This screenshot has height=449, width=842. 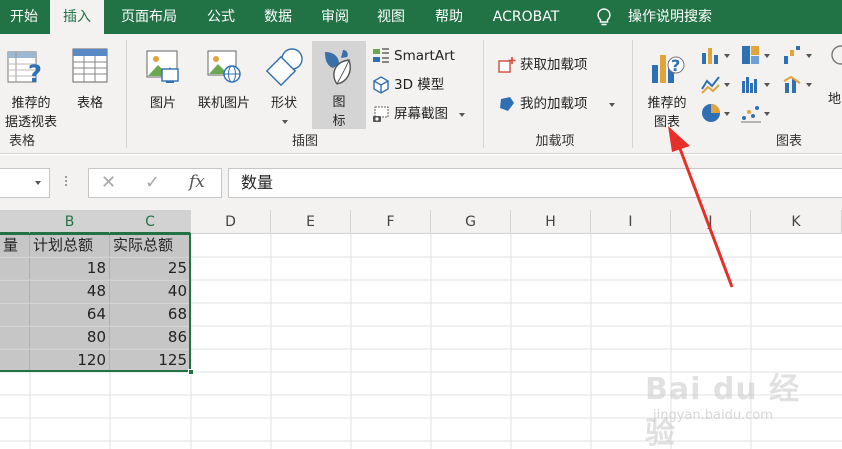 What do you see at coordinates (551, 222) in the screenshot?
I see `column-header-h: H` at bounding box center [551, 222].